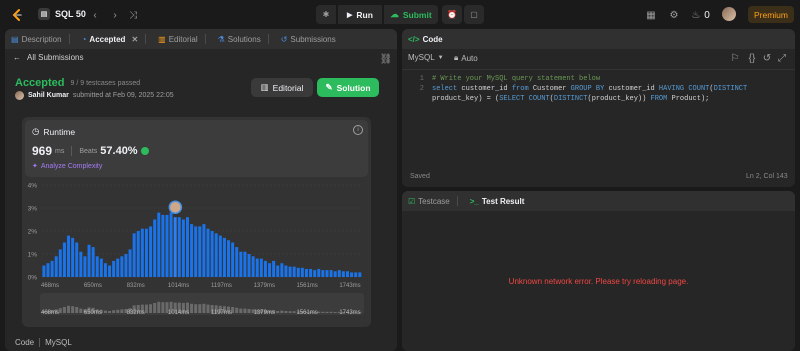  What do you see at coordinates (17, 57) in the screenshot?
I see `arrow-left-icon: ←` at bounding box center [17, 57].